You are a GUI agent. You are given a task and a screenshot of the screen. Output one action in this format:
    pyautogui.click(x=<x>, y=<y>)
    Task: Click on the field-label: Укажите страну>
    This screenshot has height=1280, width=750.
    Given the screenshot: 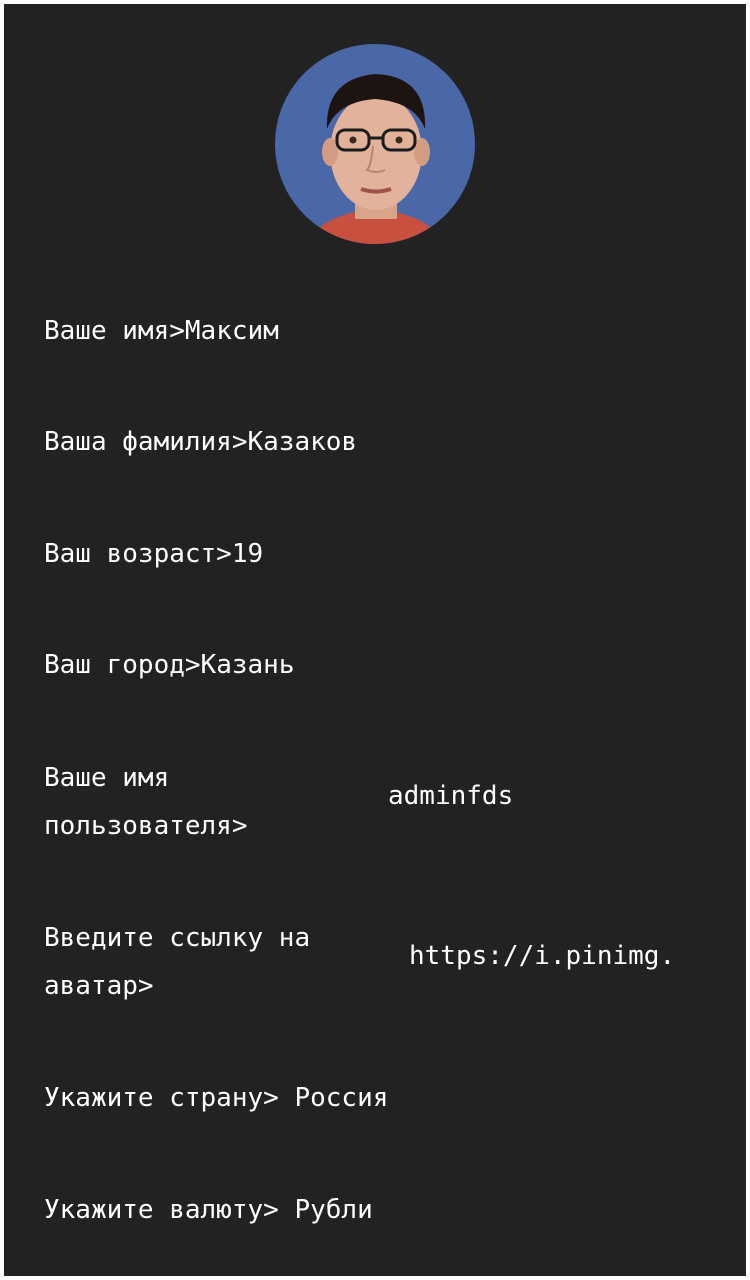 What is the action you would take?
    pyautogui.click(x=161, y=1098)
    